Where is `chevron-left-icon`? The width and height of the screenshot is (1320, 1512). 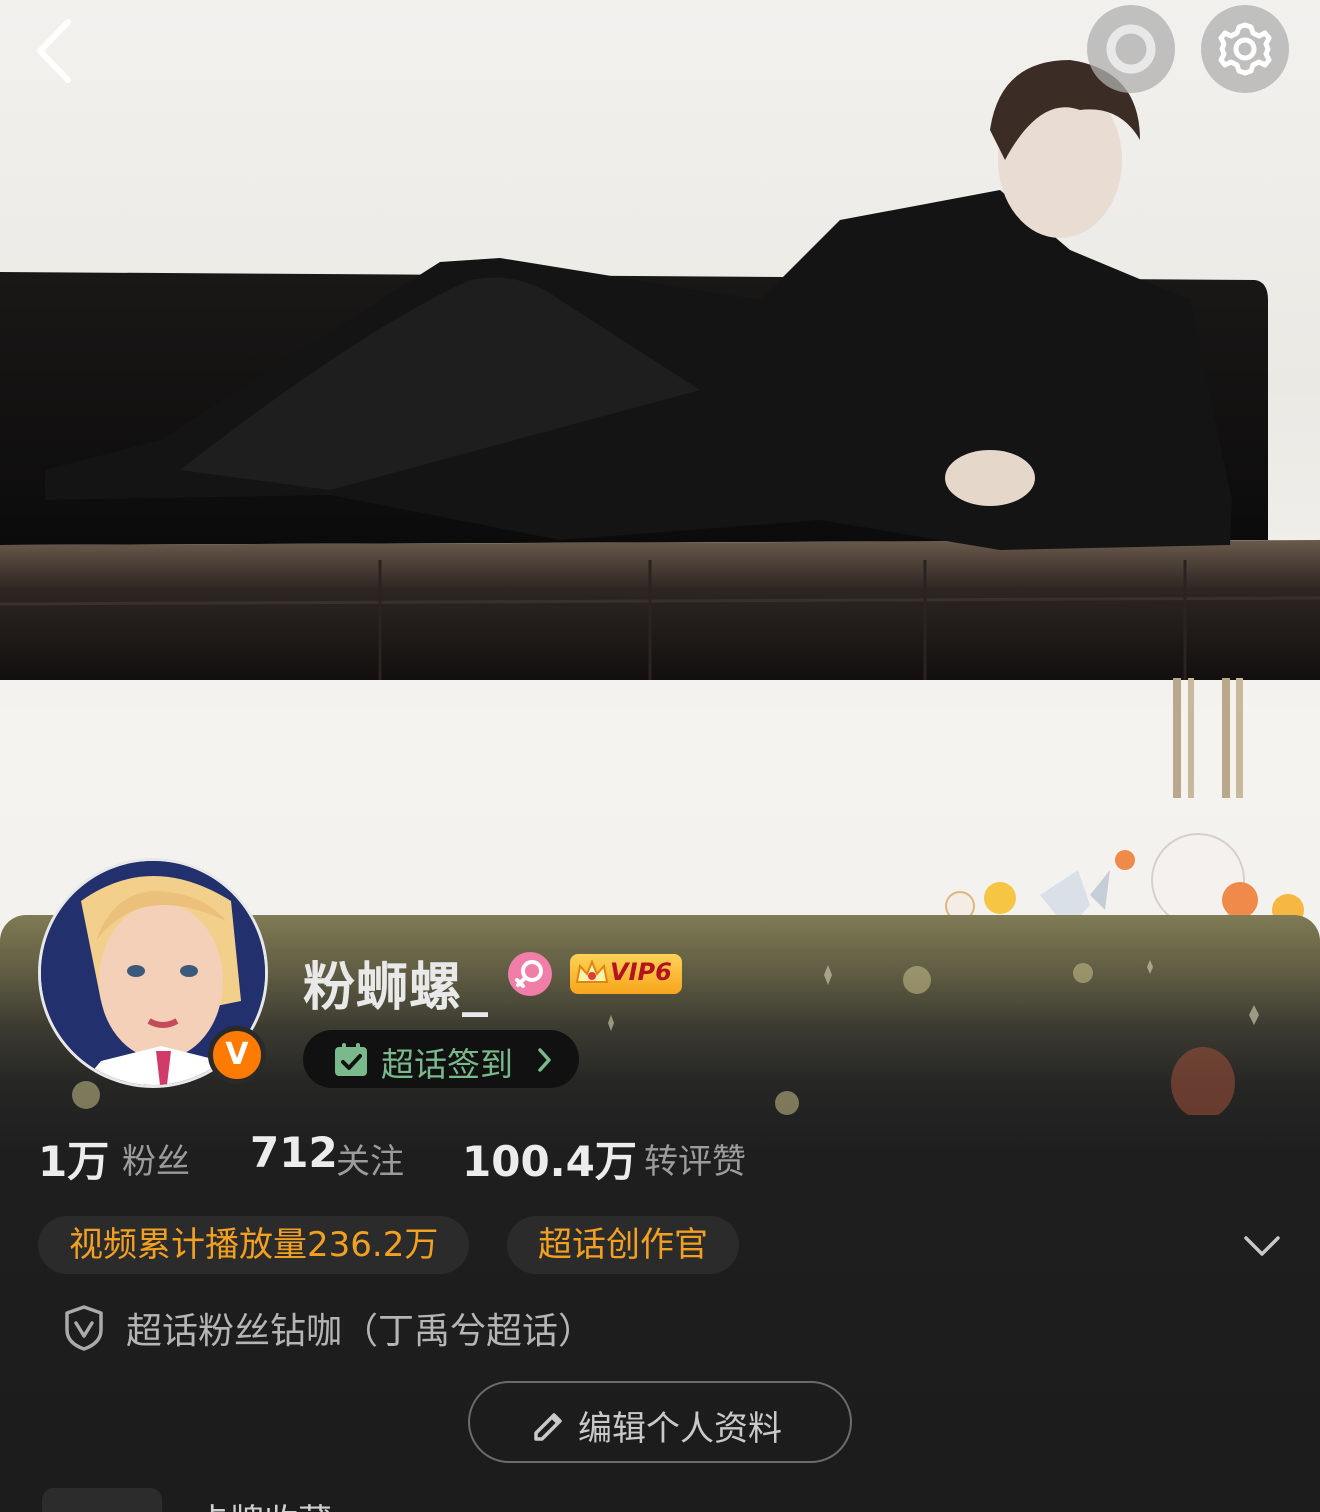 chevron-left-icon is located at coordinates (54, 51).